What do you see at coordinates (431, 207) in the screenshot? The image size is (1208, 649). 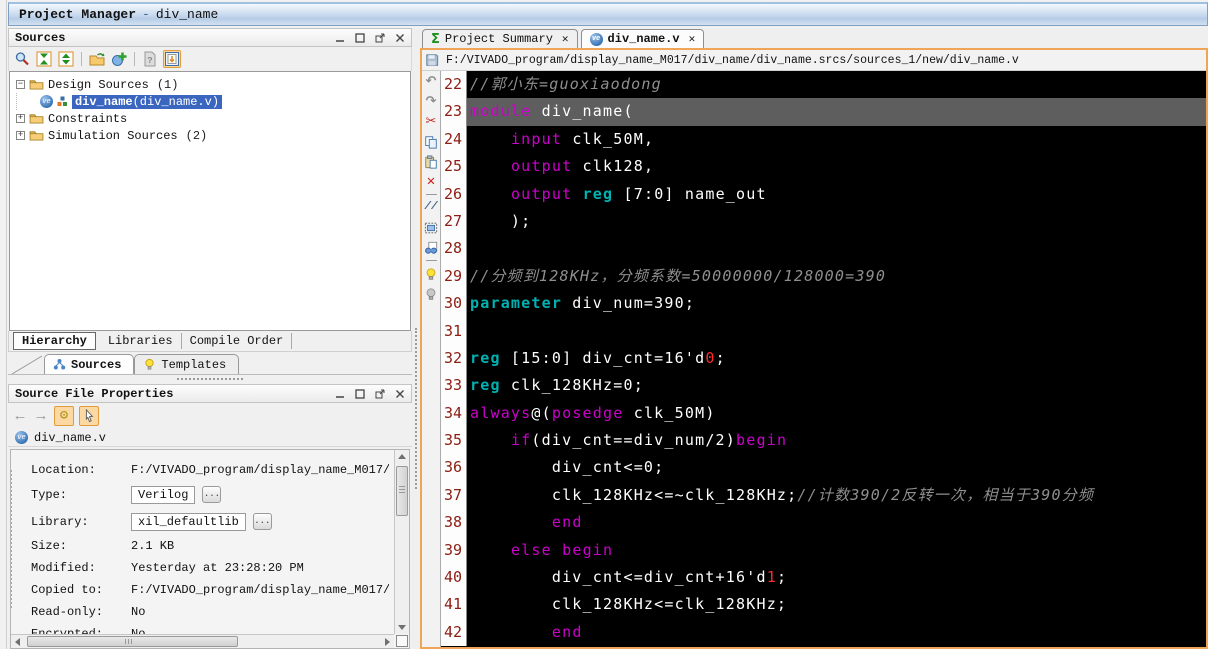 I see `toggle-comment-icon: //` at bounding box center [431, 207].